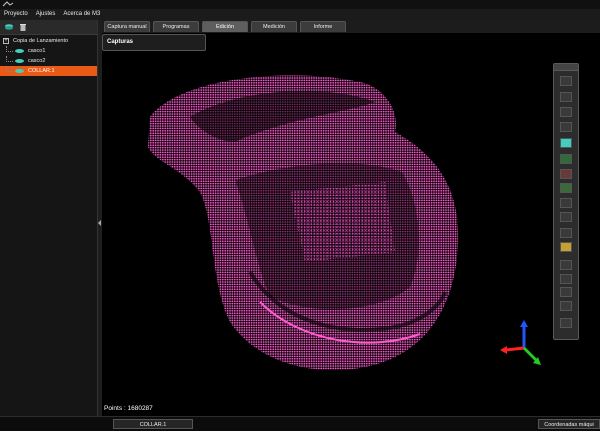  What do you see at coordinates (569, 424) in the screenshot?
I see `coordinate-system-status: Coordenadas máqui` at bounding box center [569, 424].